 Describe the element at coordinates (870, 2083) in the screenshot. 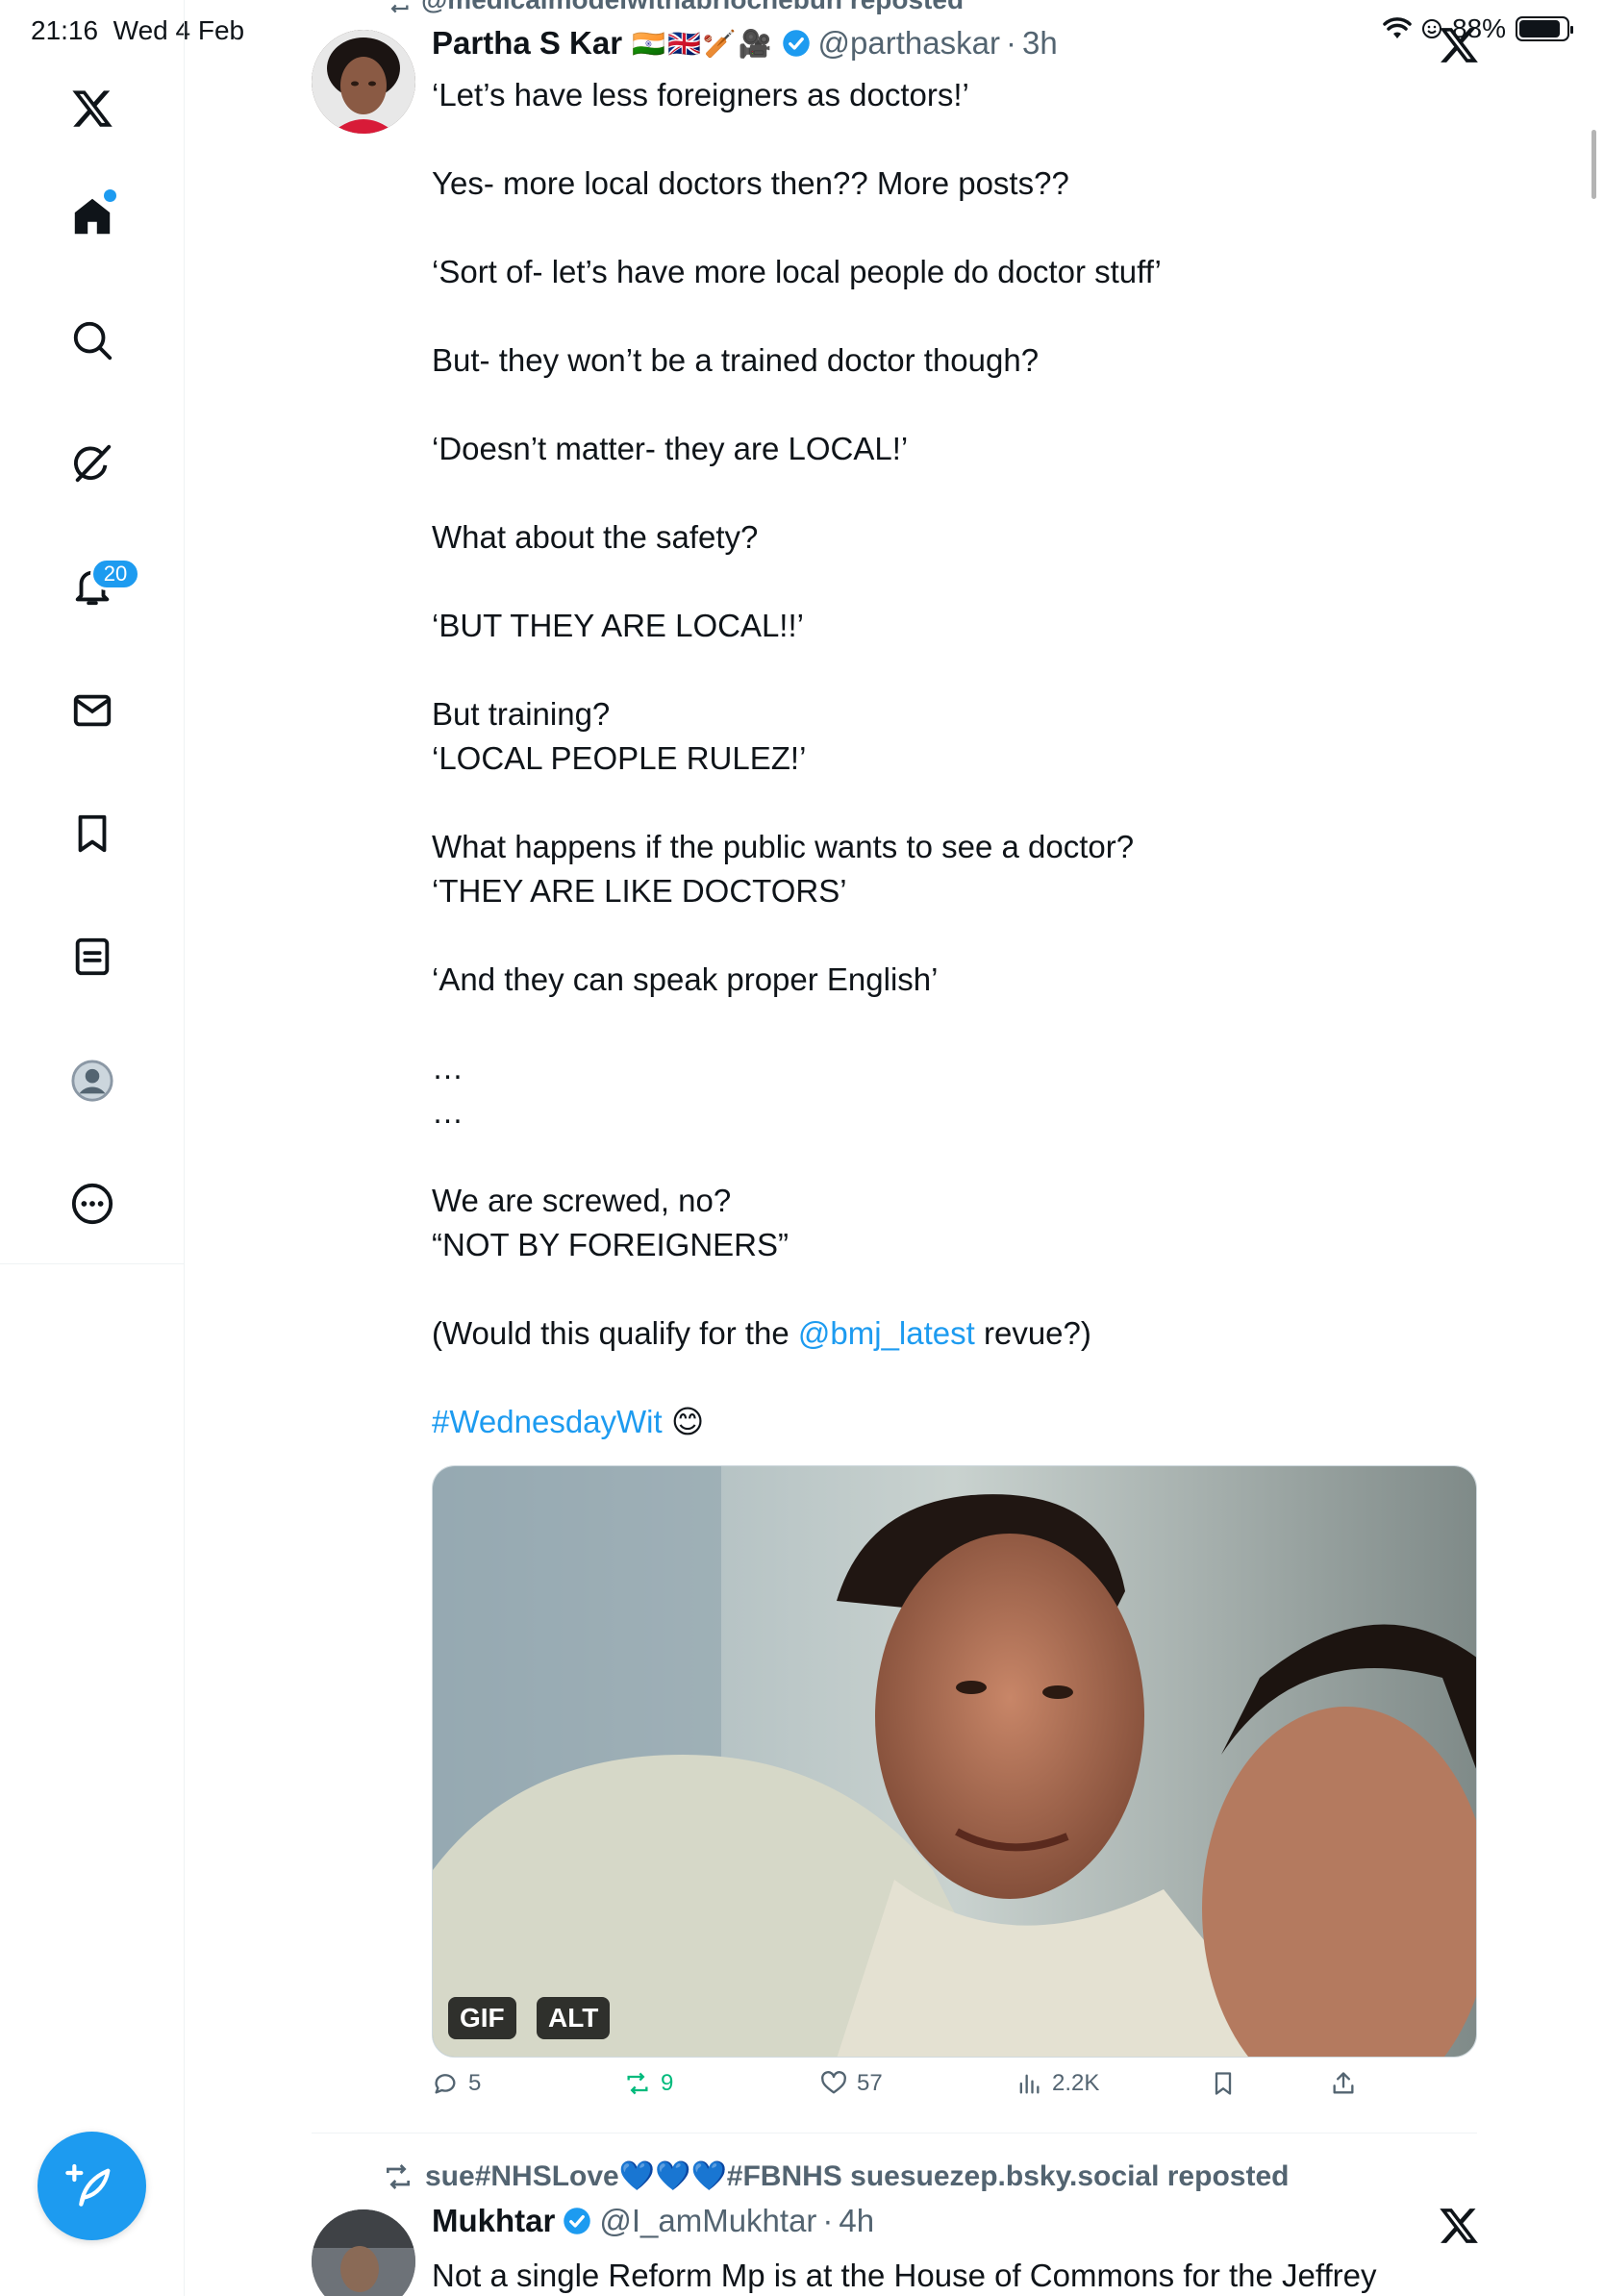

I see `like-count: 57` at that location.